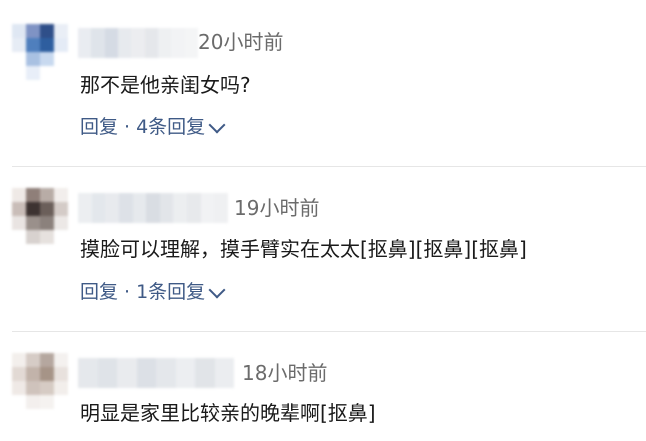 The height and width of the screenshot is (441, 646). Describe the element at coordinates (170, 127) in the screenshot. I see `view-replies-link: 4条回复` at that location.